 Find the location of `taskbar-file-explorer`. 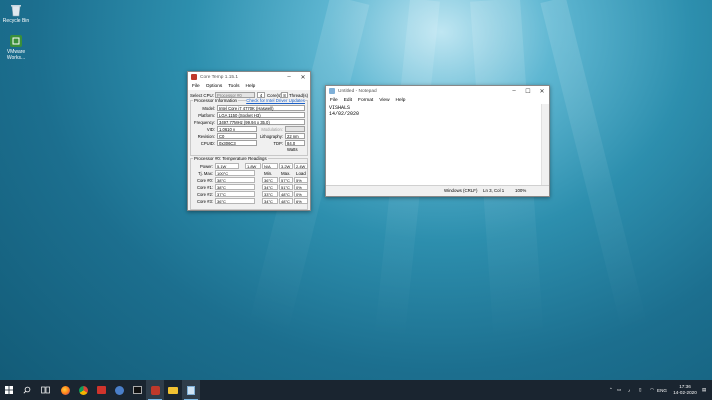

taskbar-file-explorer is located at coordinates (173, 390).